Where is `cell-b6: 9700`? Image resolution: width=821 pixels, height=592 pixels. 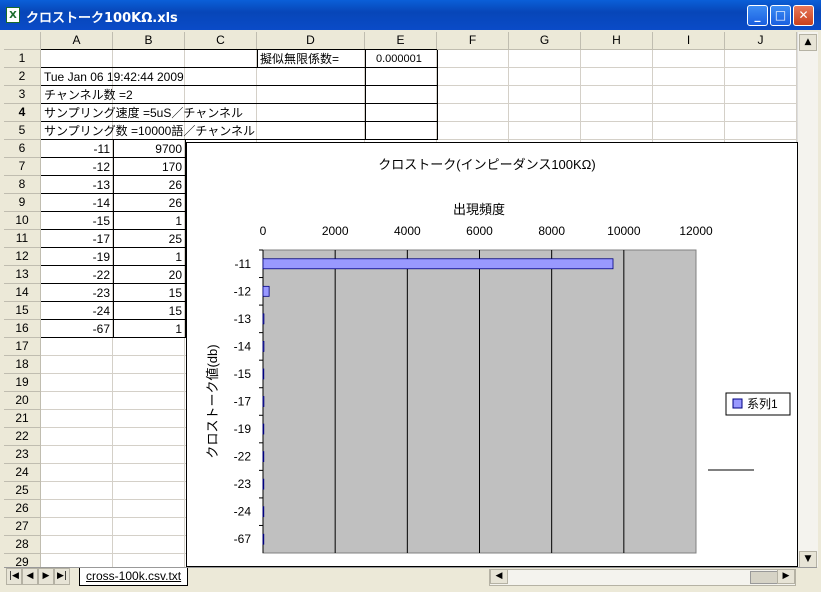
cell-b6: 9700 is located at coordinates (147, 149).